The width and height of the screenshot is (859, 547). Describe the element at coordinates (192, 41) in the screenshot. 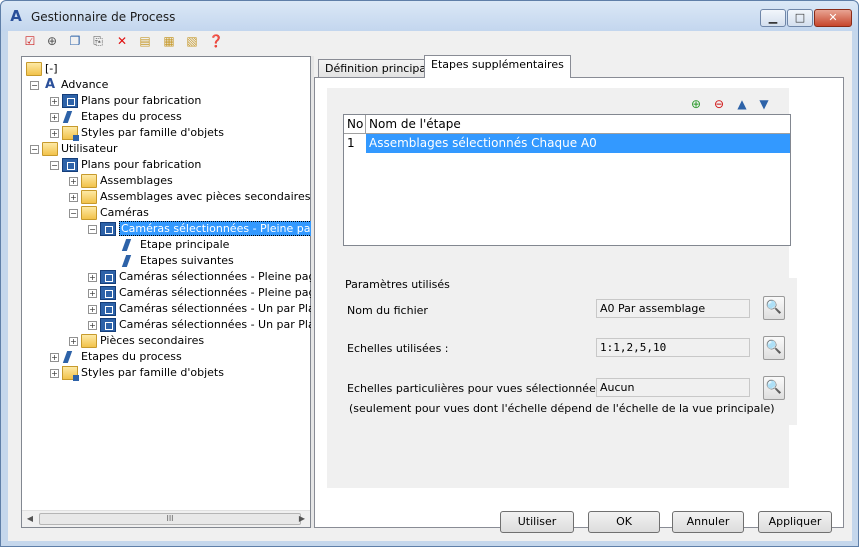

I see `export-icon: ▧` at that location.